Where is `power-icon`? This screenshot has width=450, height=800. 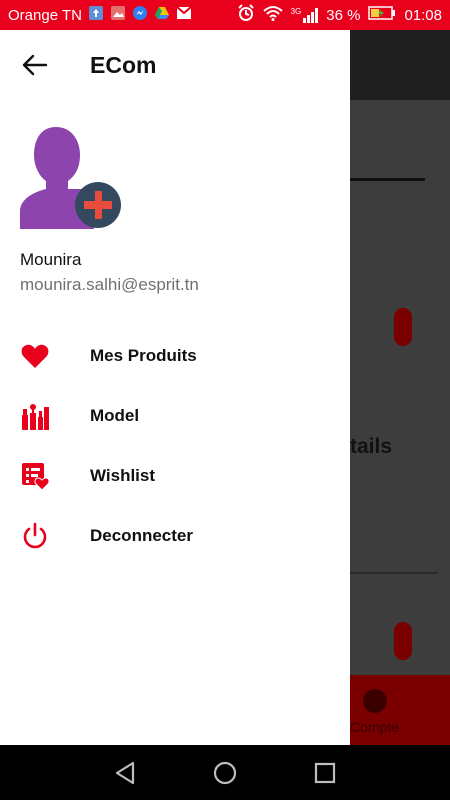
power-icon is located at coordinates (35, 536).